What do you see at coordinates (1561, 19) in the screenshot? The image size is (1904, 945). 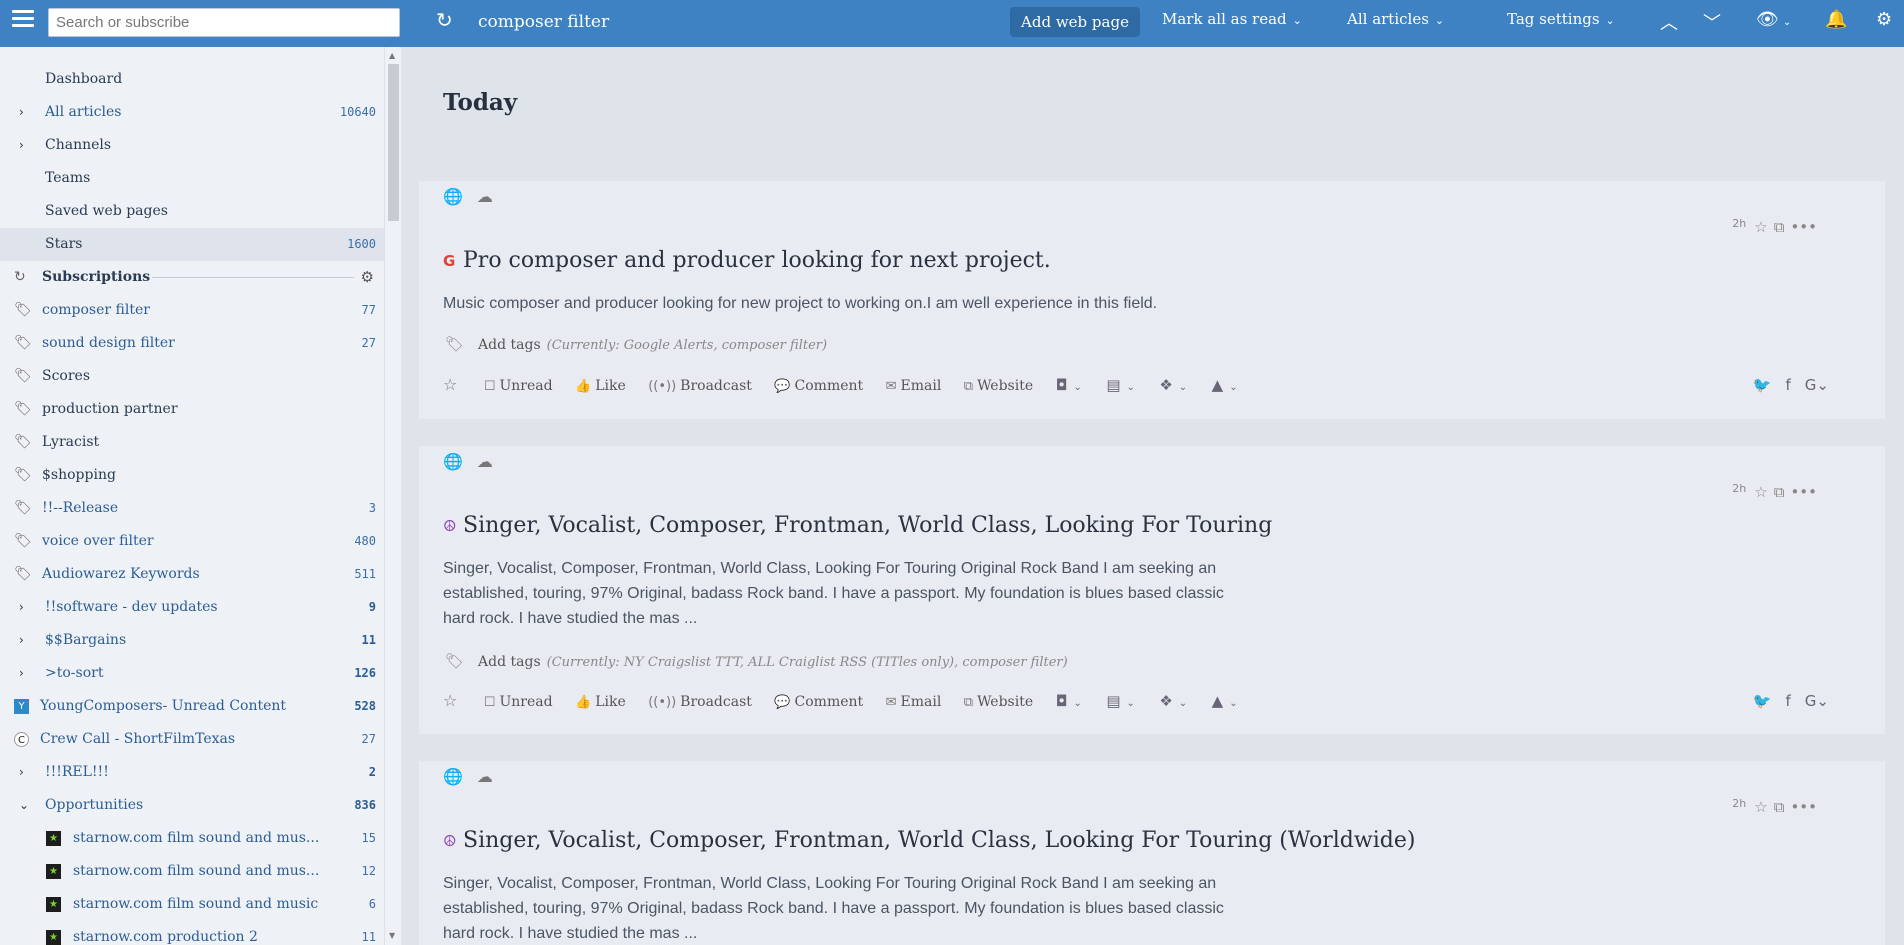 I see `tag-settings-dropdown: Tag settings ⌄` at bounding box center [1561, 19].